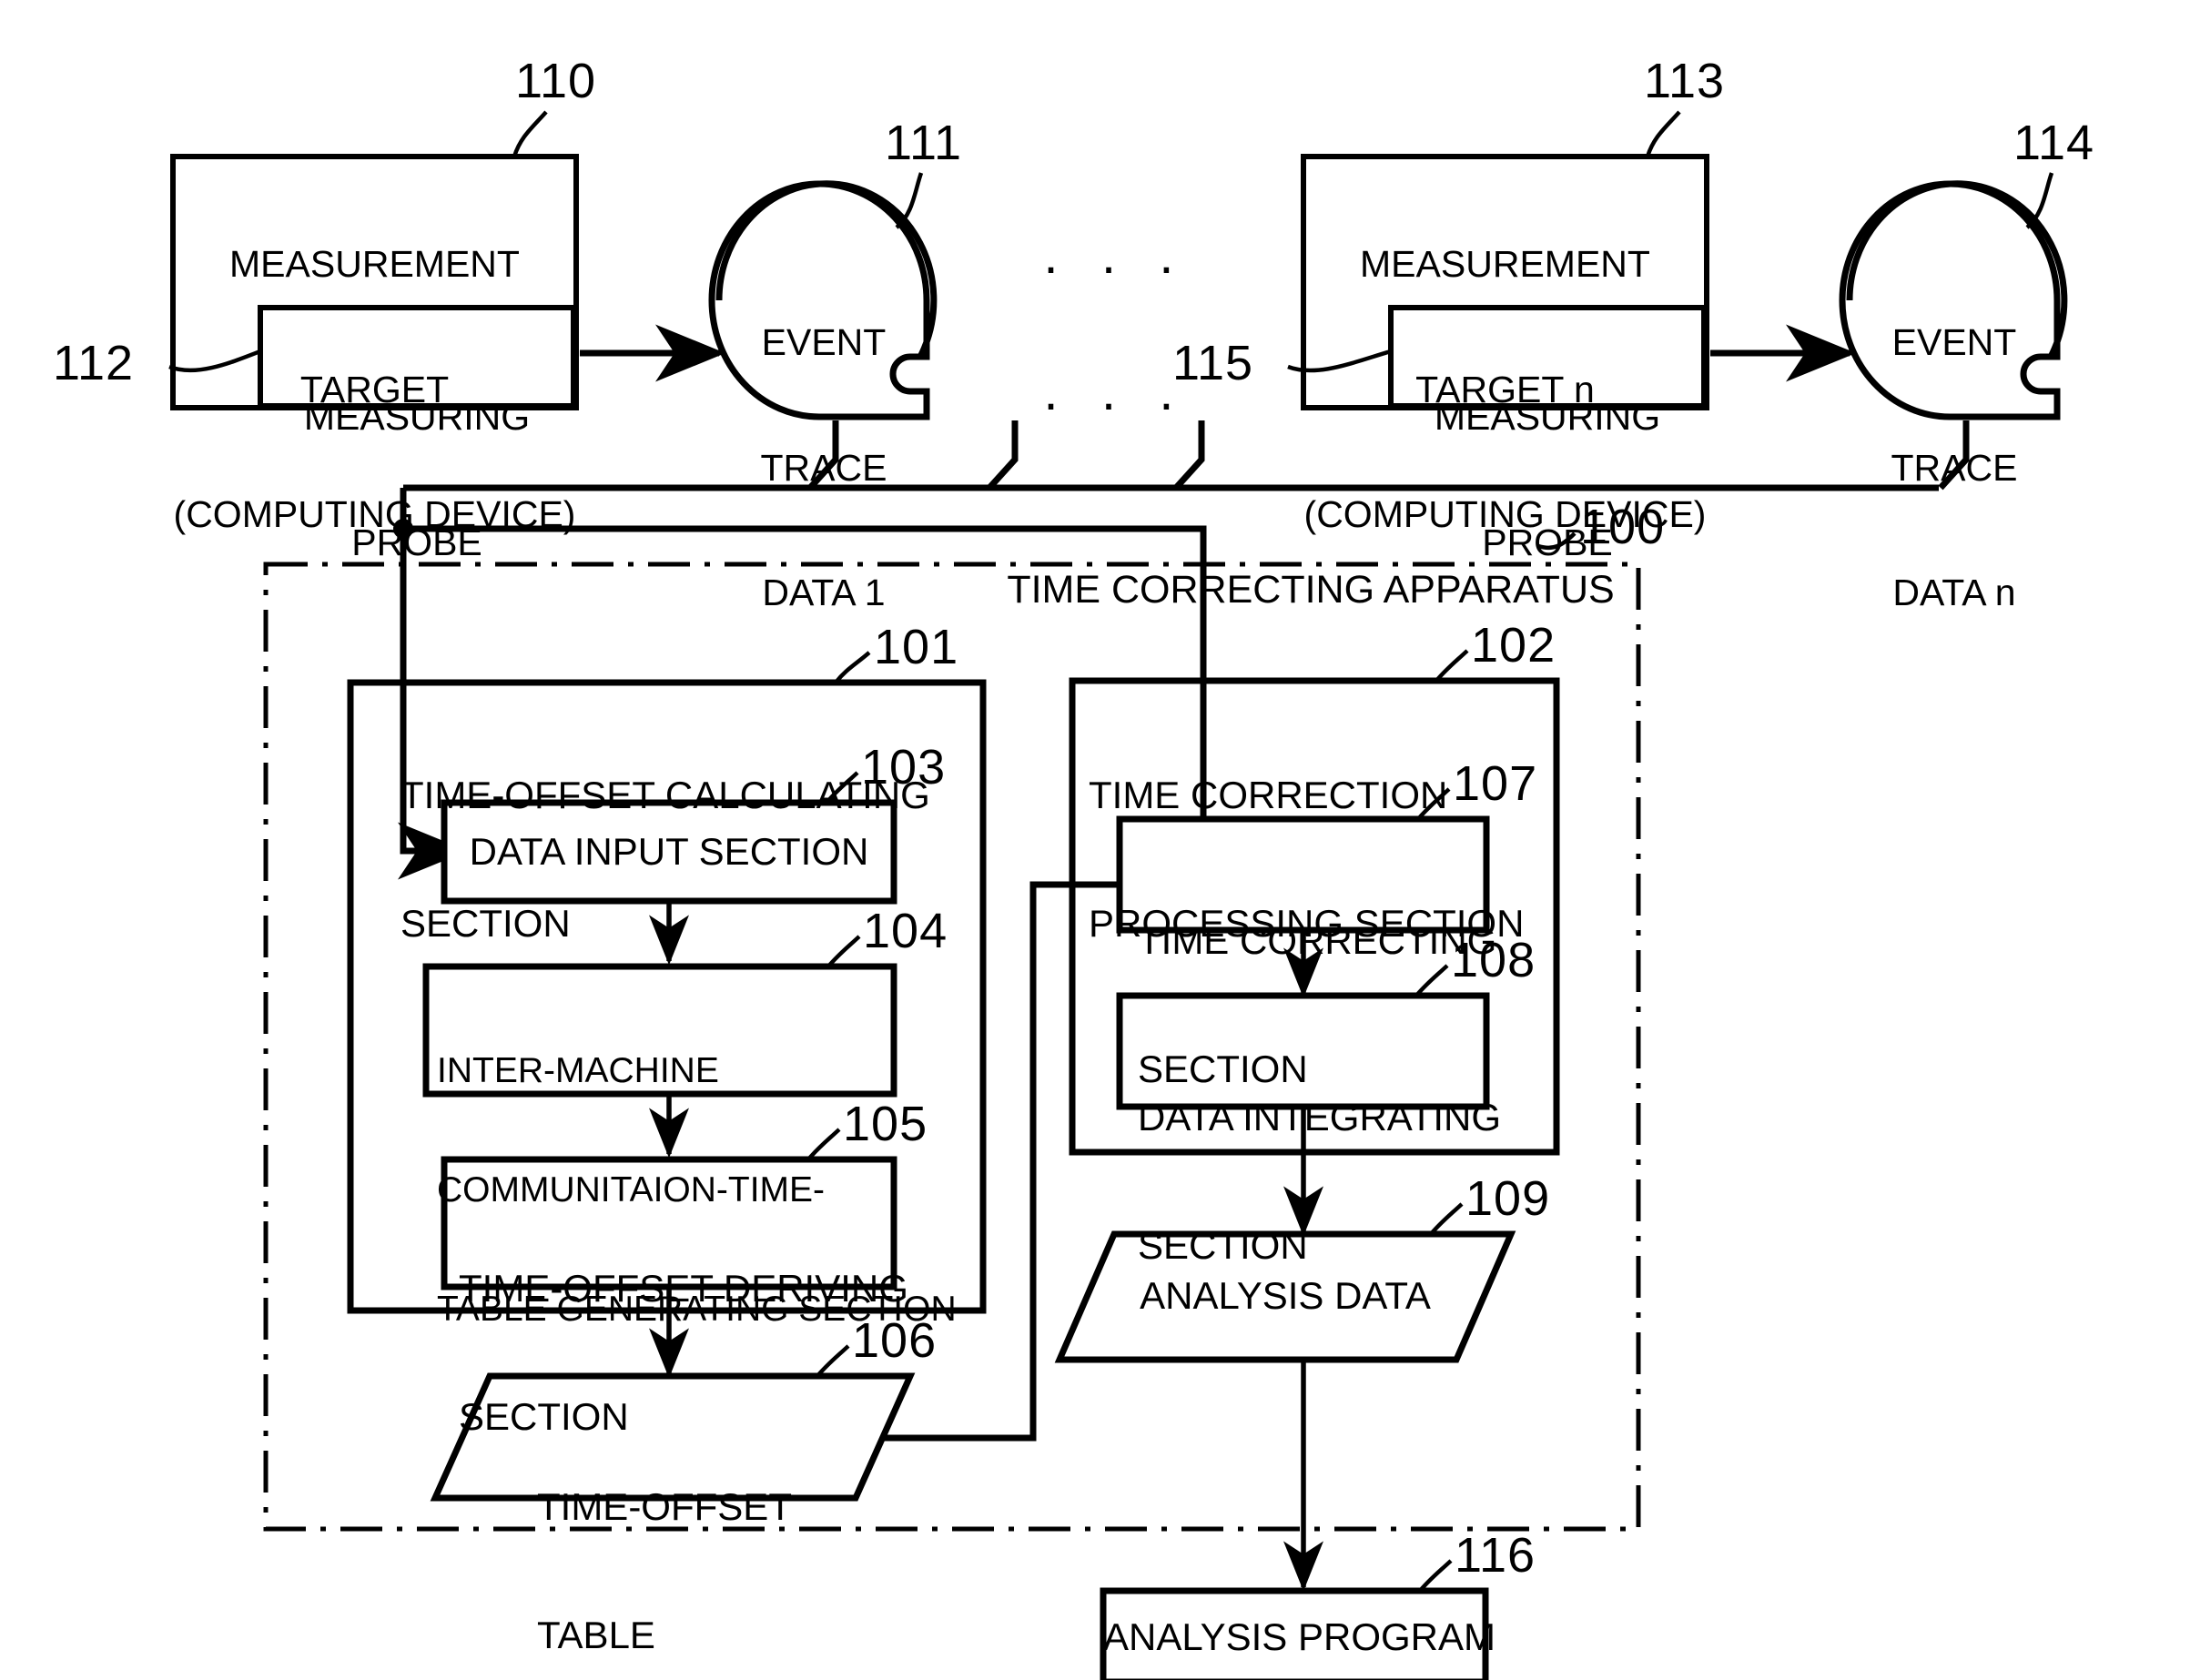  What do you see at coordinates (664, 1507) in the screenshot?
I see `s106-line1: TIME-OFFSET` at bounding box center [664, 1507].